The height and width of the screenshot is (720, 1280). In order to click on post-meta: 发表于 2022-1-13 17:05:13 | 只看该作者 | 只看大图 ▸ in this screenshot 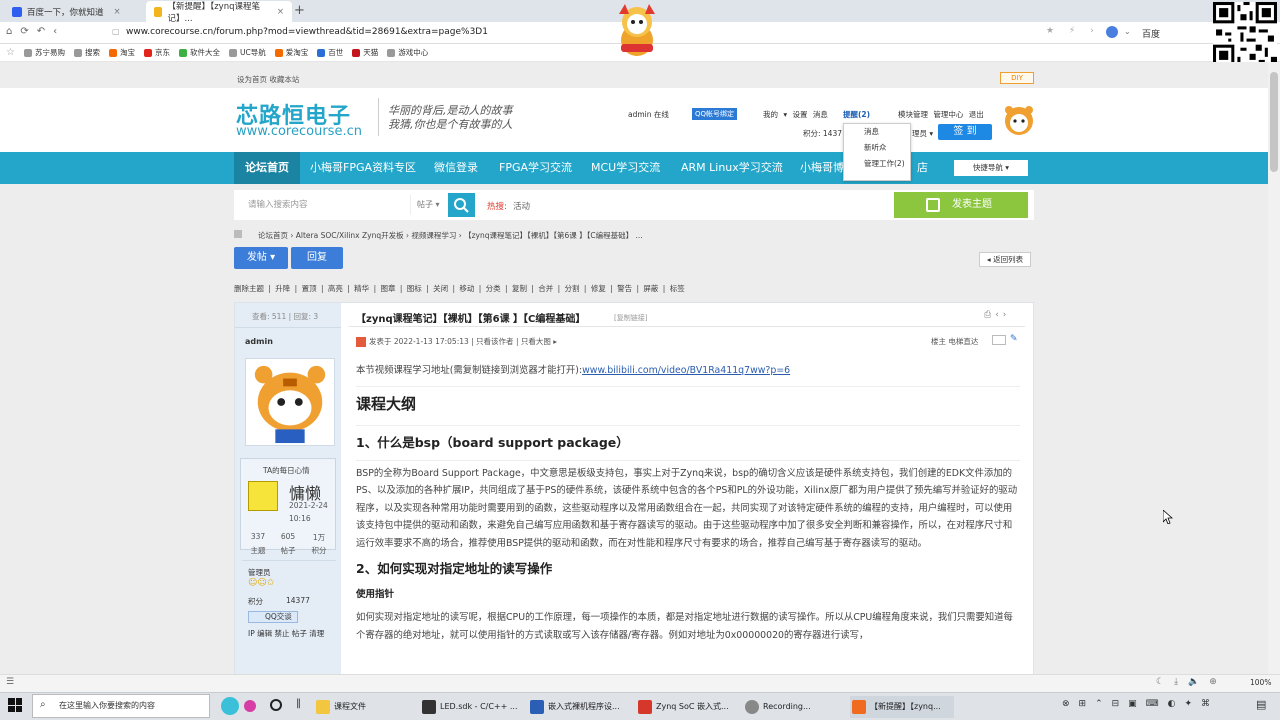, I will do `click(463, 341)`.